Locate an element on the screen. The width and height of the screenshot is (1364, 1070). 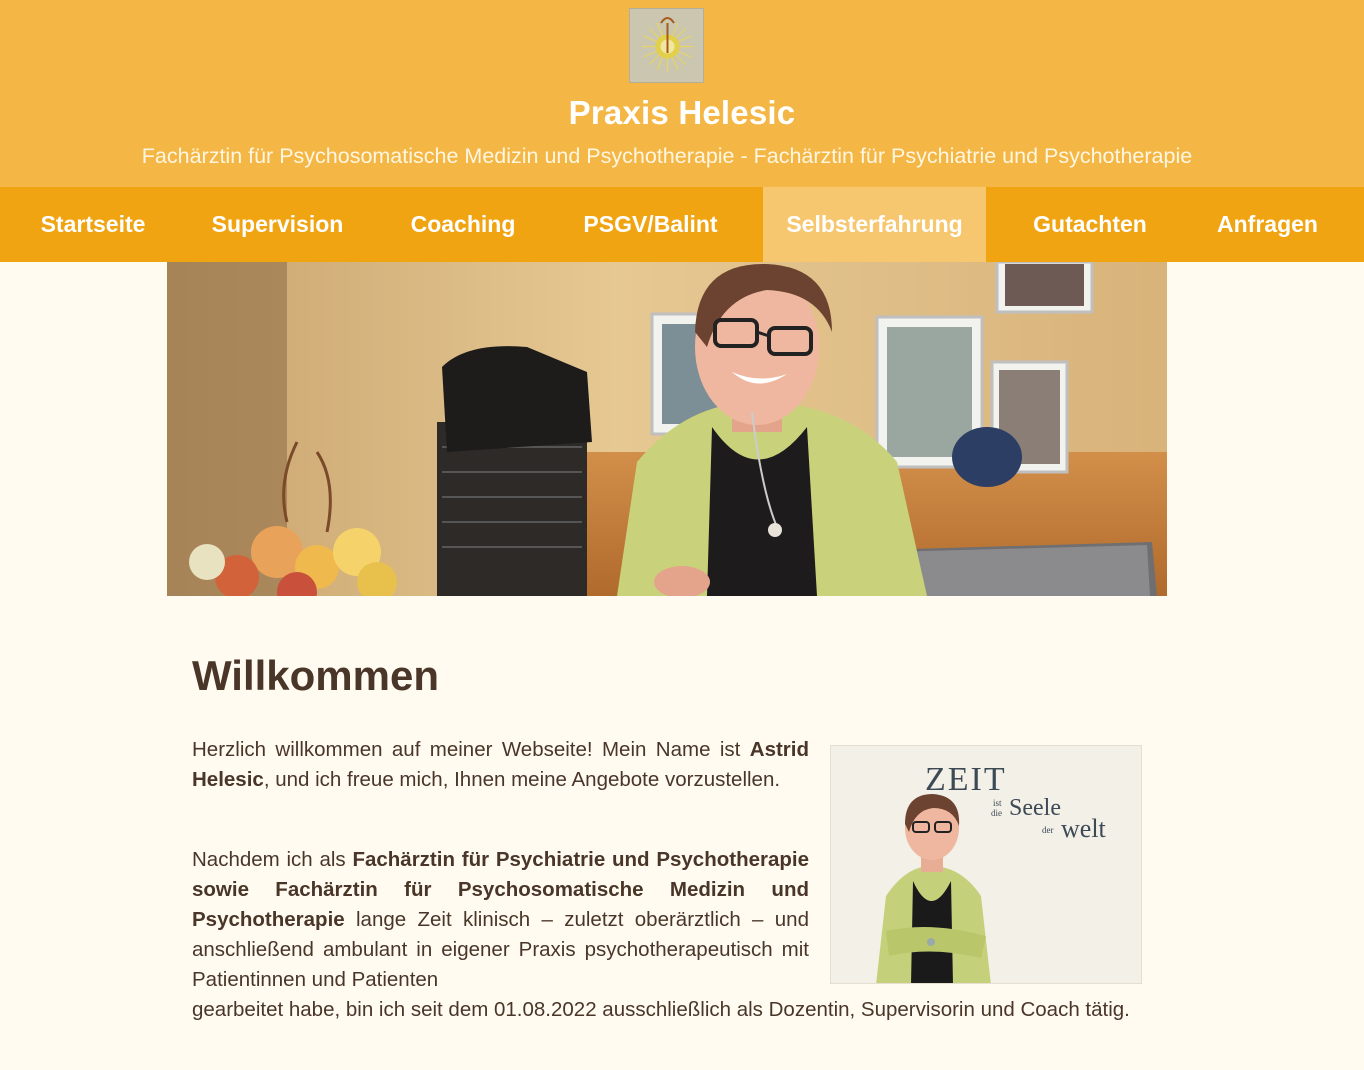
zeit-seele-welt-photo: ZEIT ist die Seele der welt is located at coordinates (986, 864).